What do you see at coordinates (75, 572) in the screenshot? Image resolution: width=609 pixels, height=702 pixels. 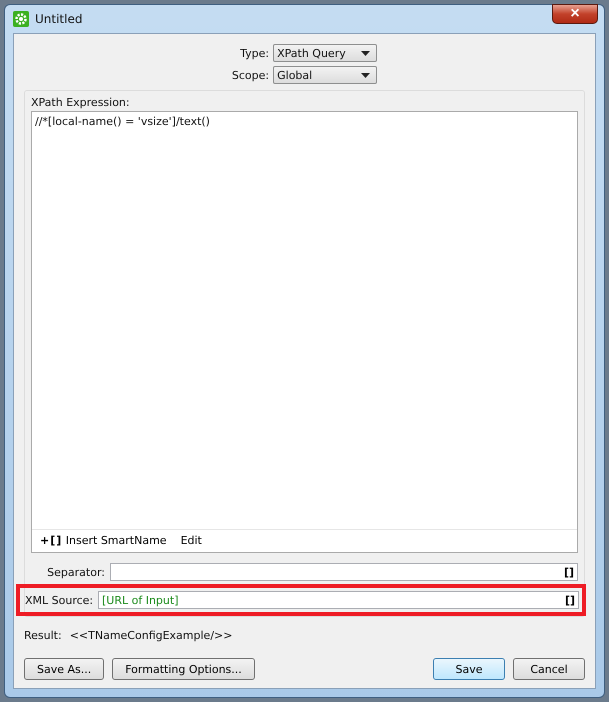 I see `separator-label: Separator:` at bounding box center [75, 572].